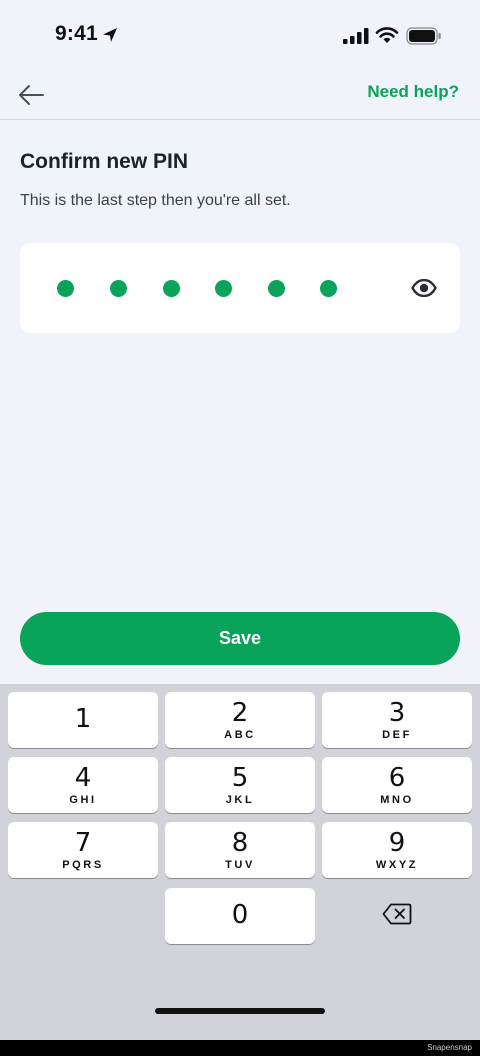 This screenshot has width=480, height=1056. I want to click on key-letters: JKL, so click(240, 800).